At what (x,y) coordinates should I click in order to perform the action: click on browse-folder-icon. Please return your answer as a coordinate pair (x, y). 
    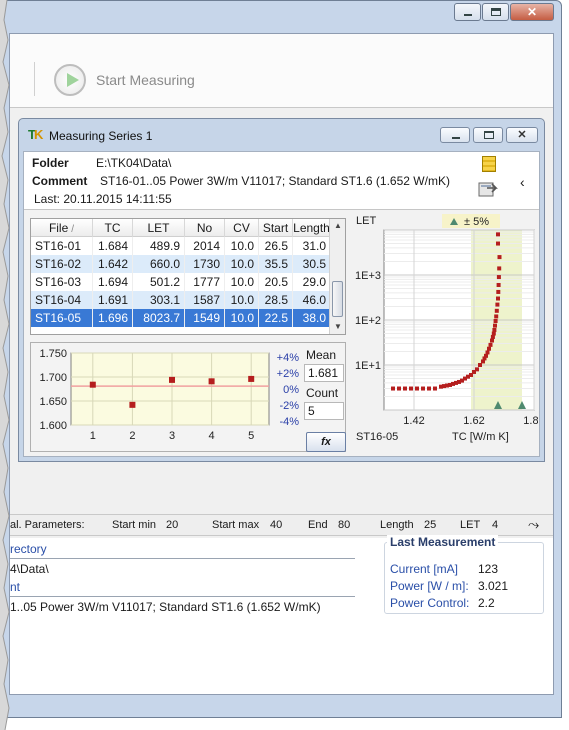
    Looking at the image, I should click on (489, 164).